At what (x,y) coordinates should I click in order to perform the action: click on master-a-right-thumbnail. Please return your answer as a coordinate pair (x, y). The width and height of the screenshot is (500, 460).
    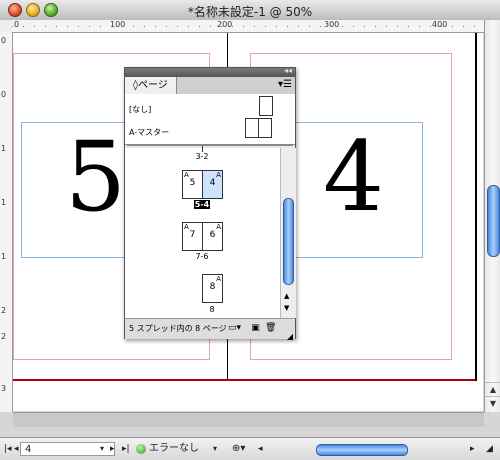
    Looking at the image, I should click on (265, 128).